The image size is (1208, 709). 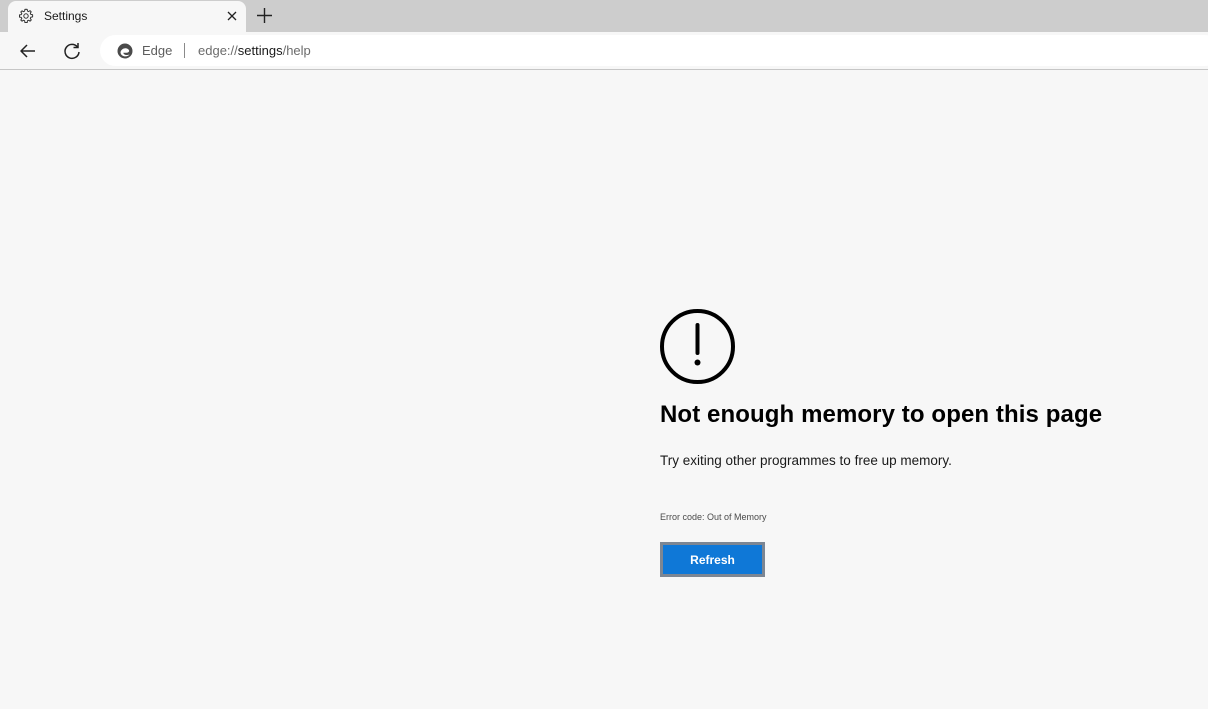 I want to click on url-path: /help, so click(x=296, y=50).